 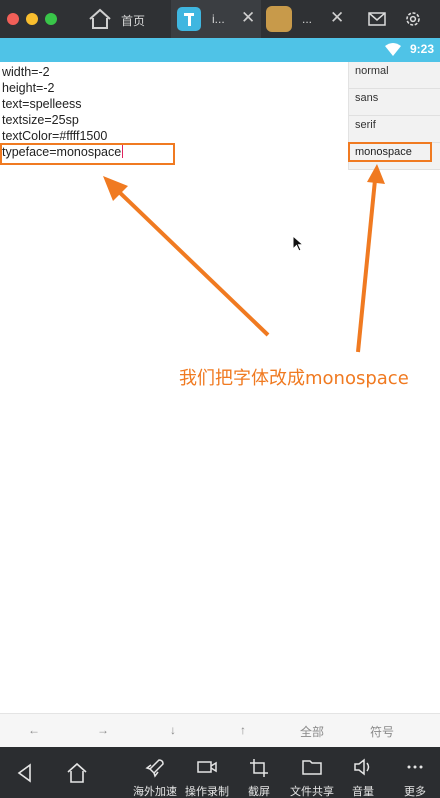 I want to click on key-left: ←, so click(x=34, y=730).